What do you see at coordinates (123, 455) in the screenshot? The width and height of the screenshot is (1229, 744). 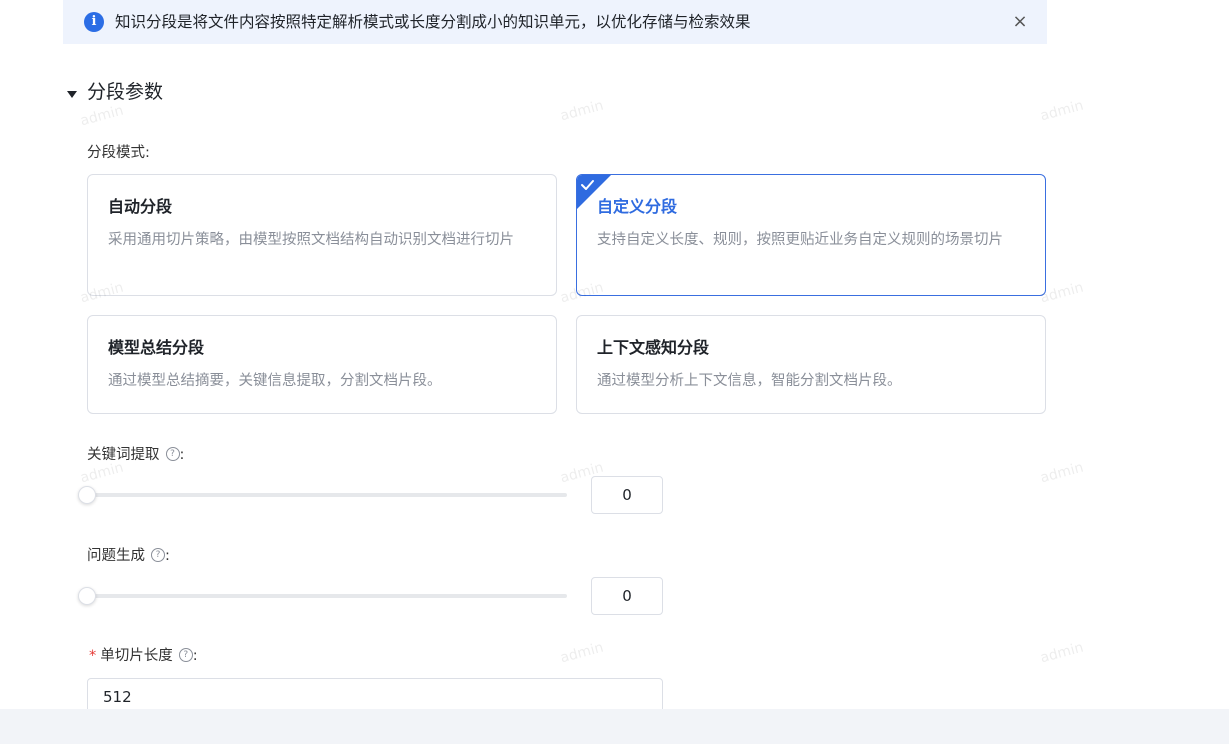 I see `label-text: 关键词提取` at bounding box center [123, 455].